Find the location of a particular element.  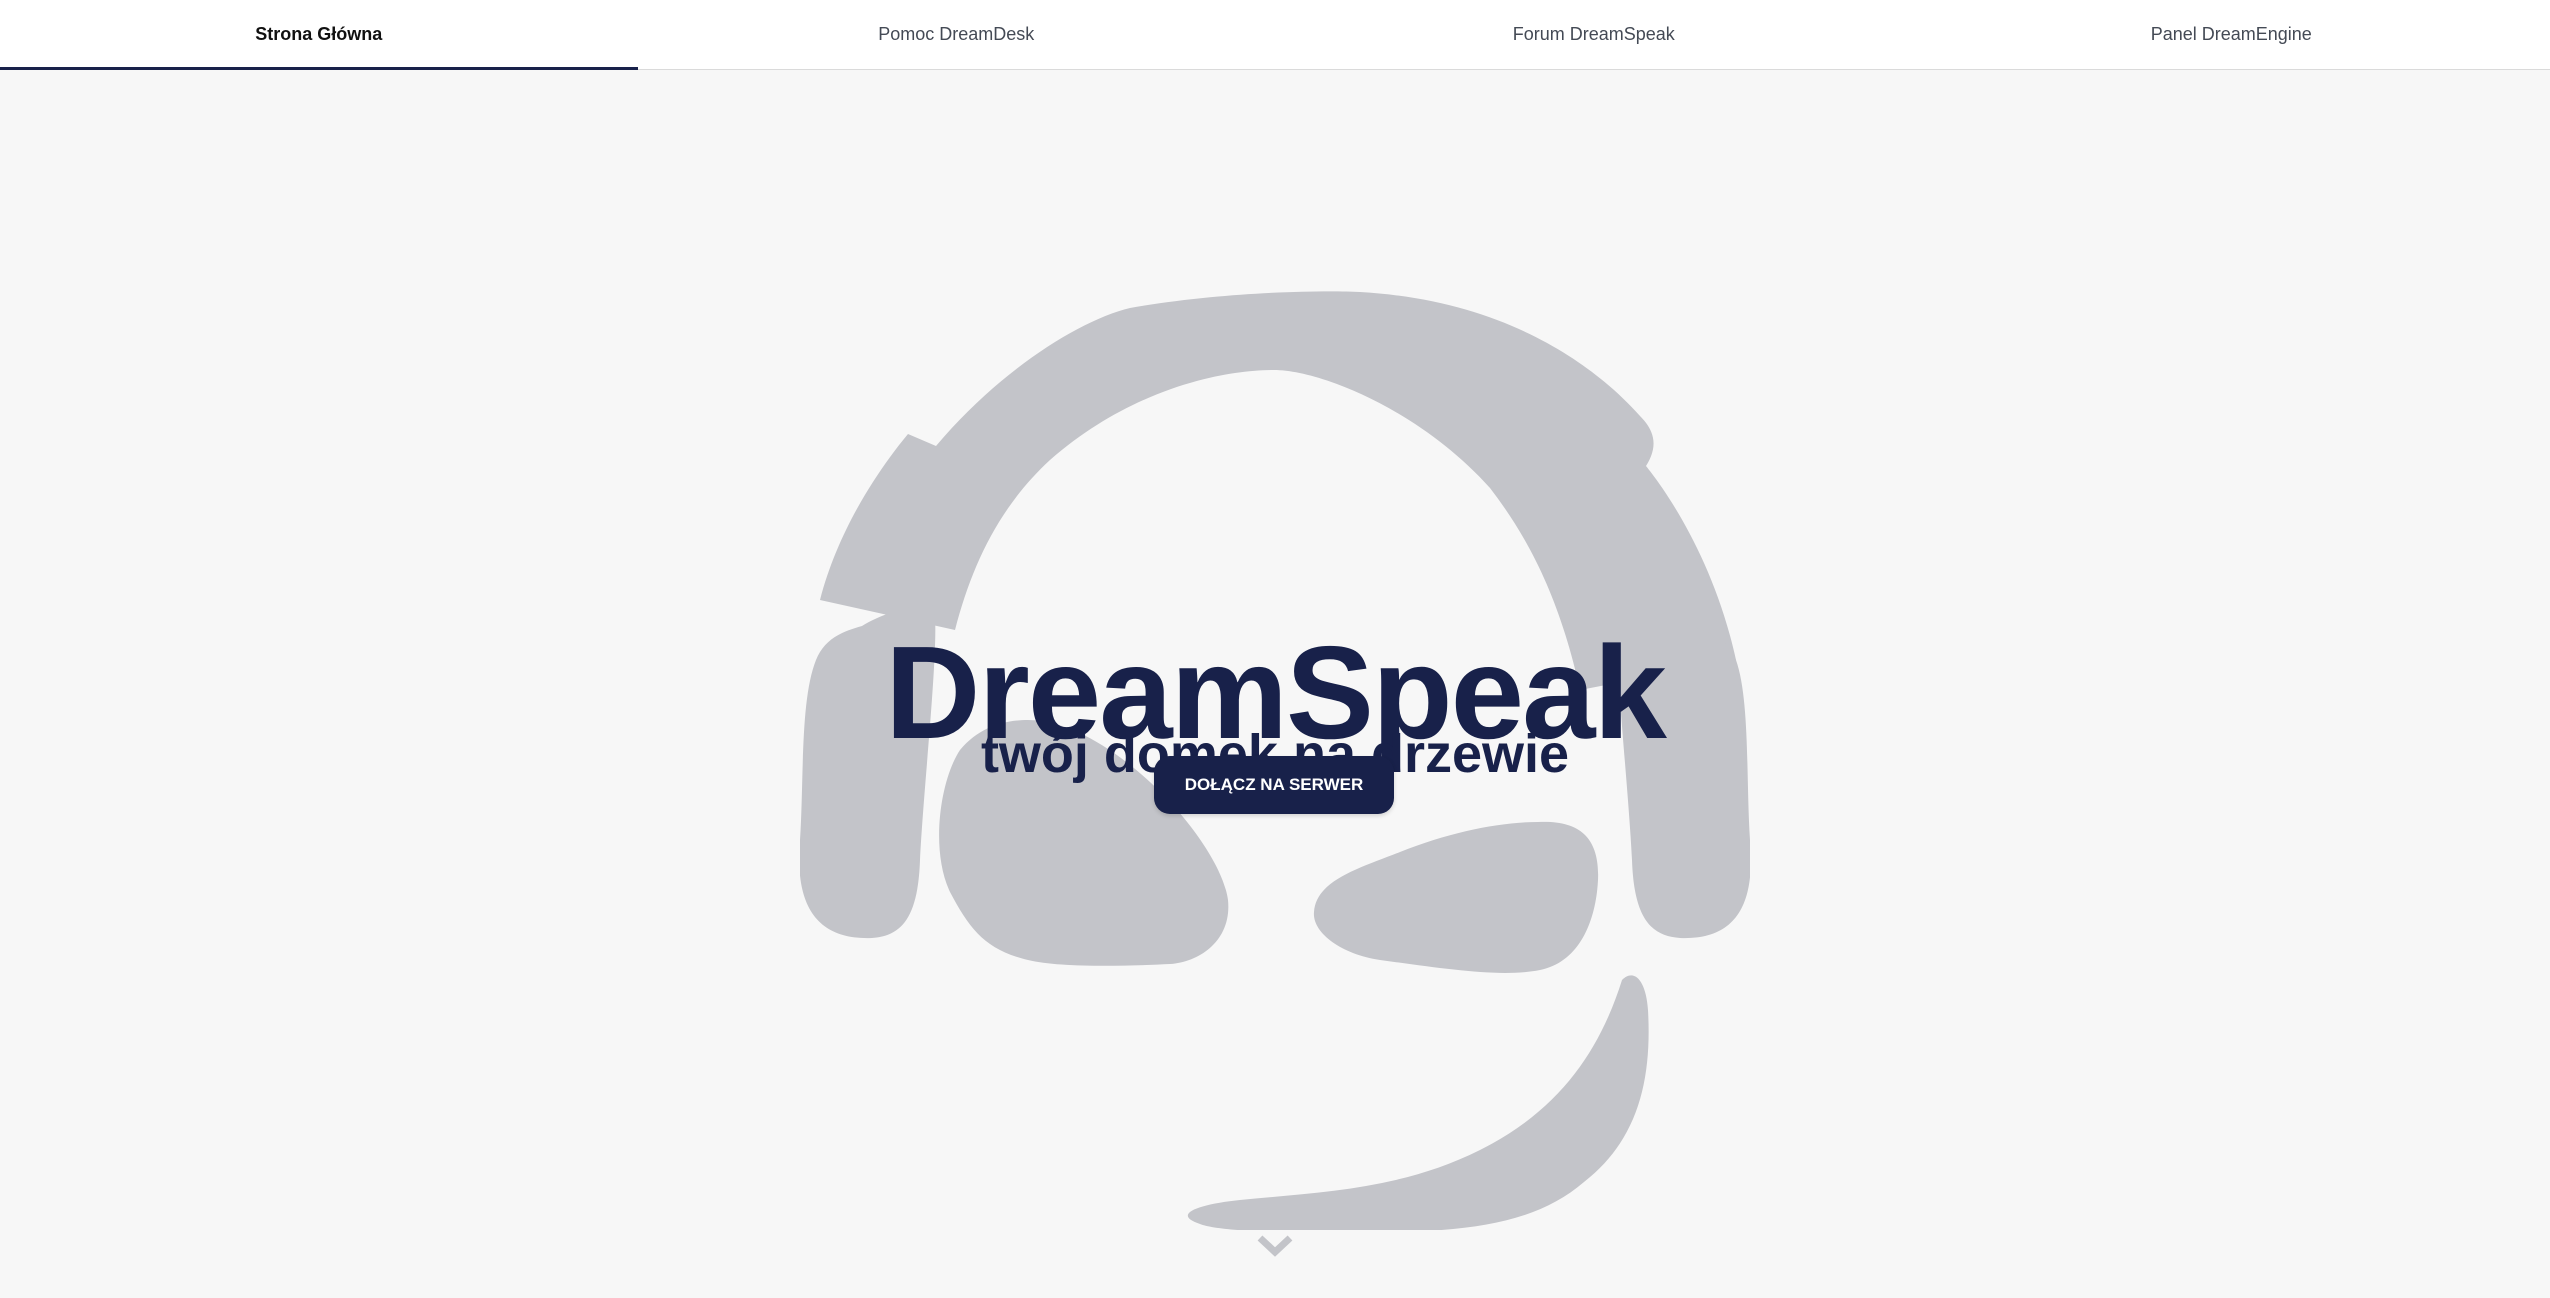

join-server-button: DOŁĄCZ NA SERWER is located at coordinates (1274, 785).